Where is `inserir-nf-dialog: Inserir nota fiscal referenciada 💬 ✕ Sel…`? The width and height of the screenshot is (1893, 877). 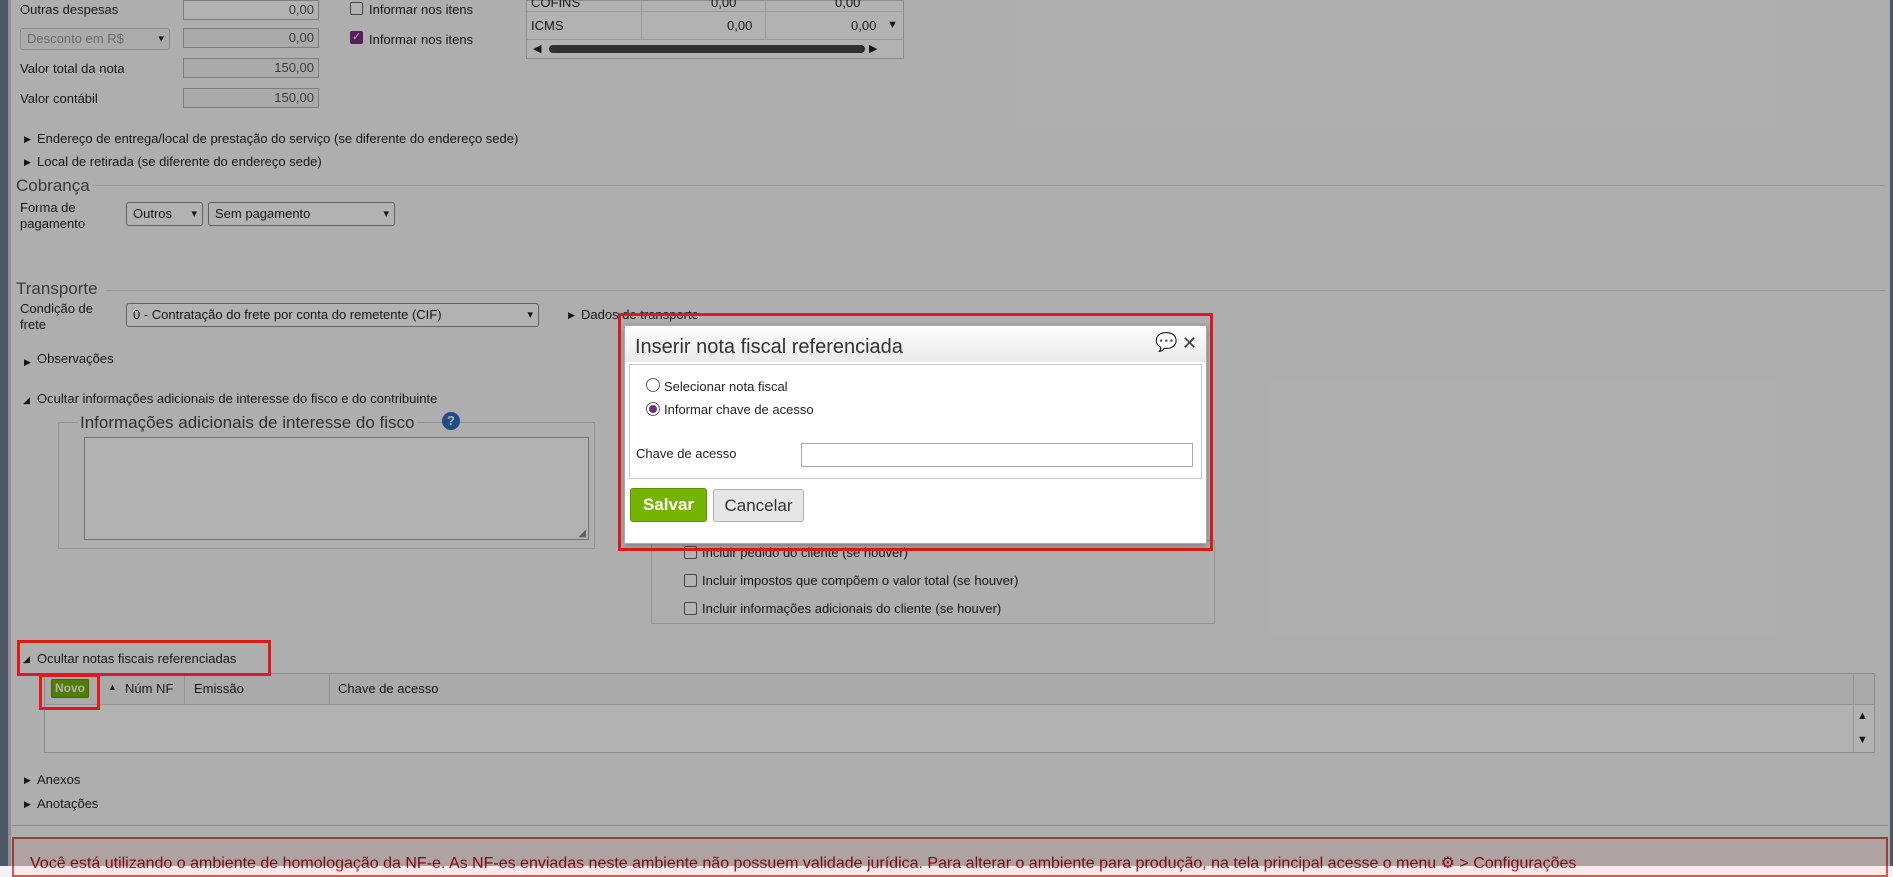
inserir-nf-dialog: Inserir nota fiscal referenciada 💬 ✕ Sel… is located at coordinates (915, 434).